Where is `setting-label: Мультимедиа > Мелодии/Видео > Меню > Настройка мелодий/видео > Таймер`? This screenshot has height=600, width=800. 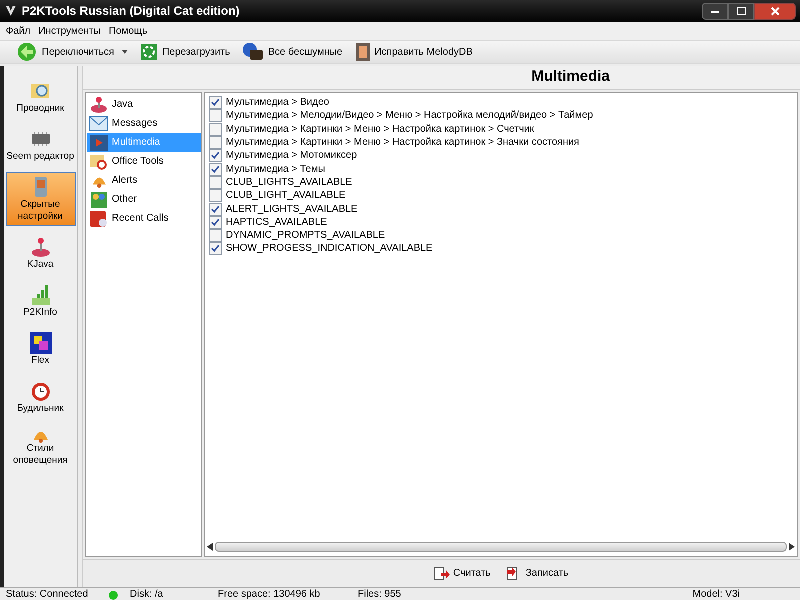 setting-label: Мультимедиа > Мелодии/Видео > Меню > Настройка мелодий/видео > Таймер is located at coordinates (410, 116).